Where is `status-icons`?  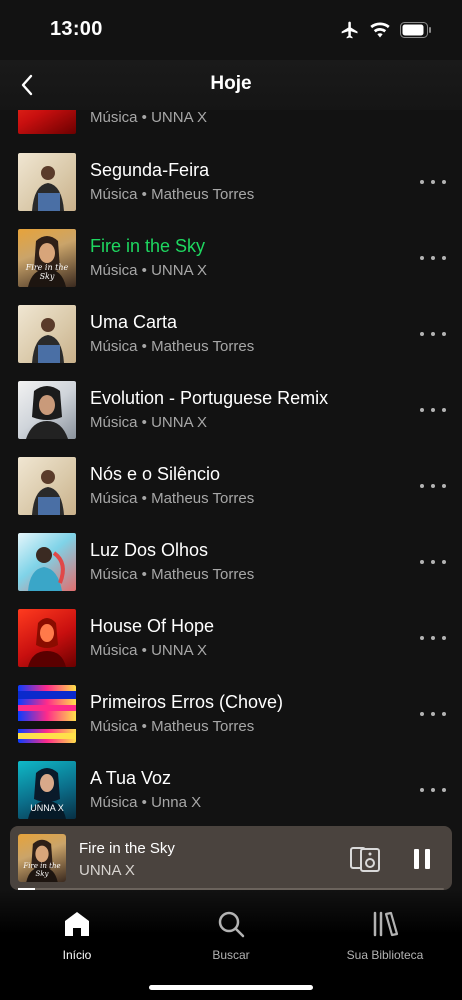
status-icons is located at coordinates (386, 30).